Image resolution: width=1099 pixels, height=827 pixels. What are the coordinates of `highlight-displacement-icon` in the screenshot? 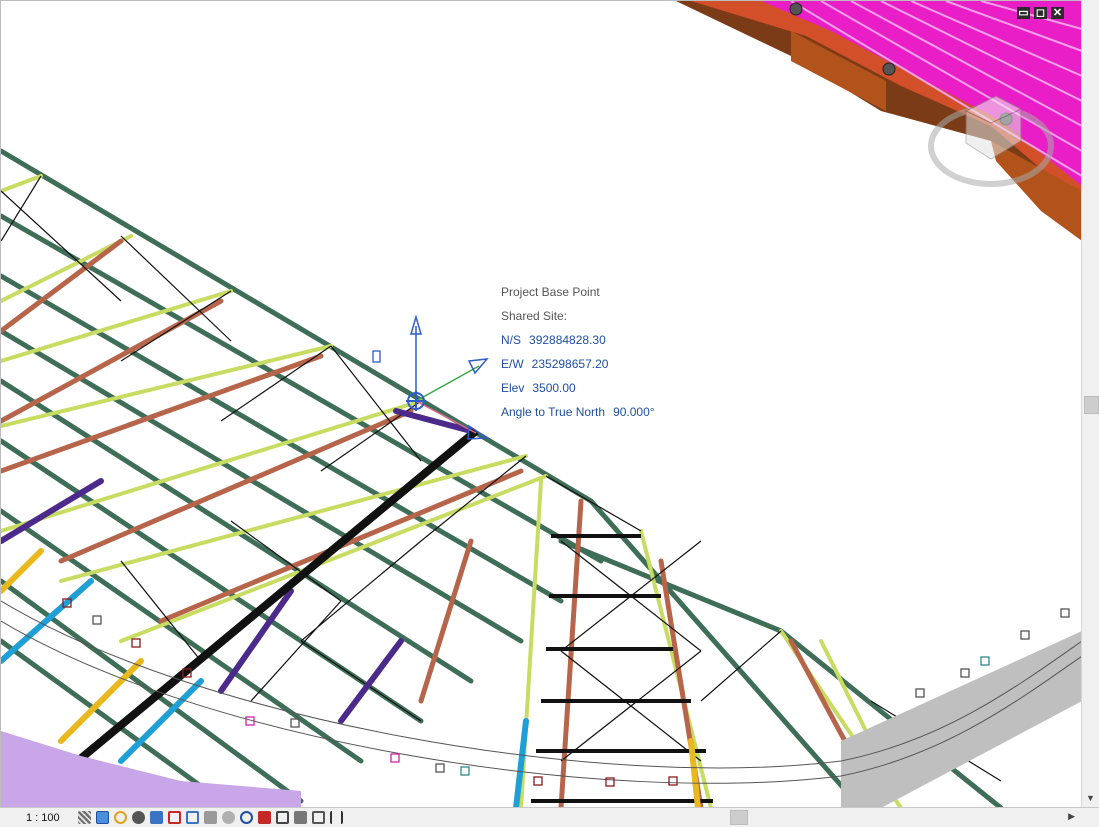 It's located at (318, 817).